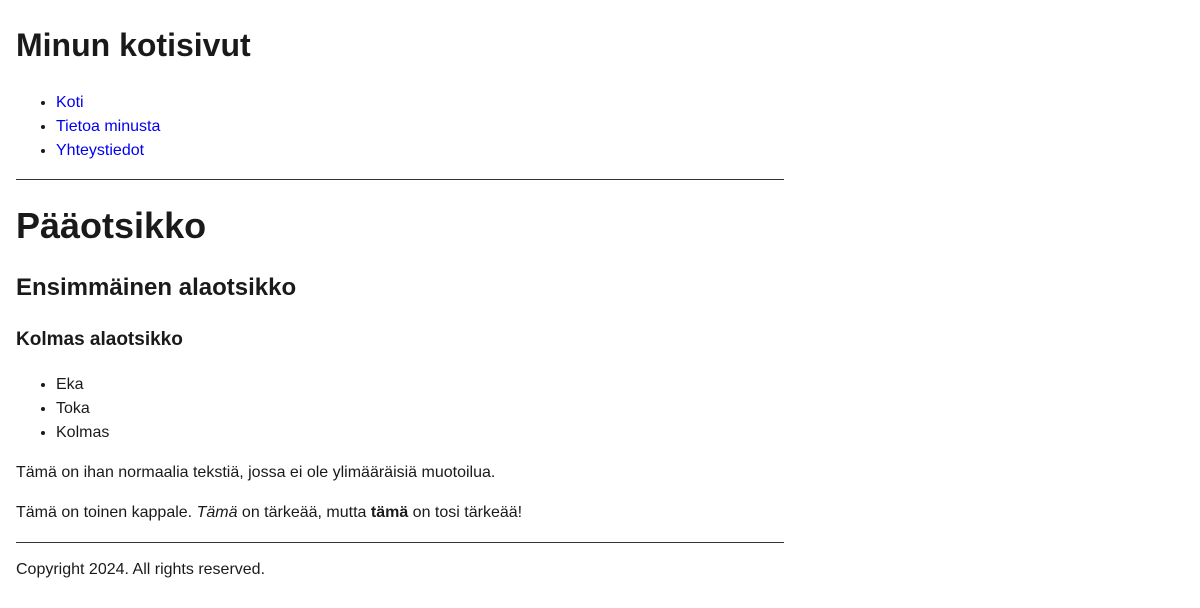 The width and height of the screenshot is (1200, 608). What do you see at coordinates (70, 102) in the screenshot?
I see `nav-link-koti: Koti` at bounding box center [70, 102].